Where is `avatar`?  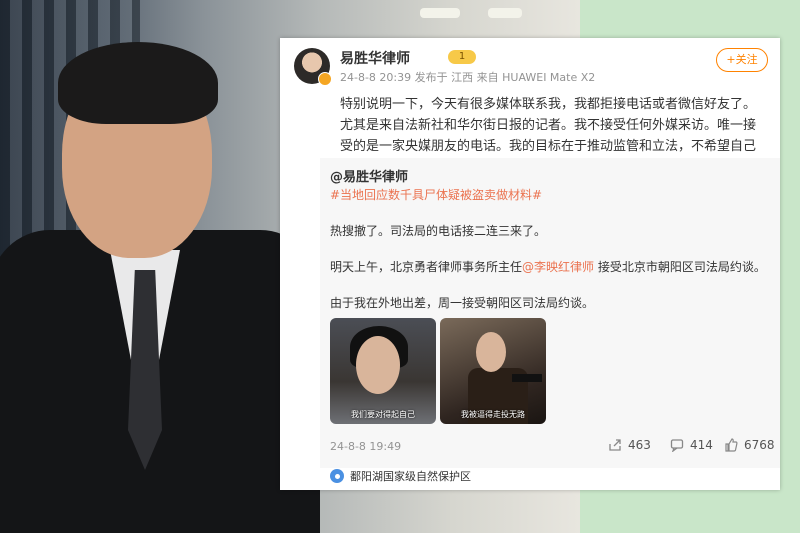 avatar is located at coordinates (313, 67).